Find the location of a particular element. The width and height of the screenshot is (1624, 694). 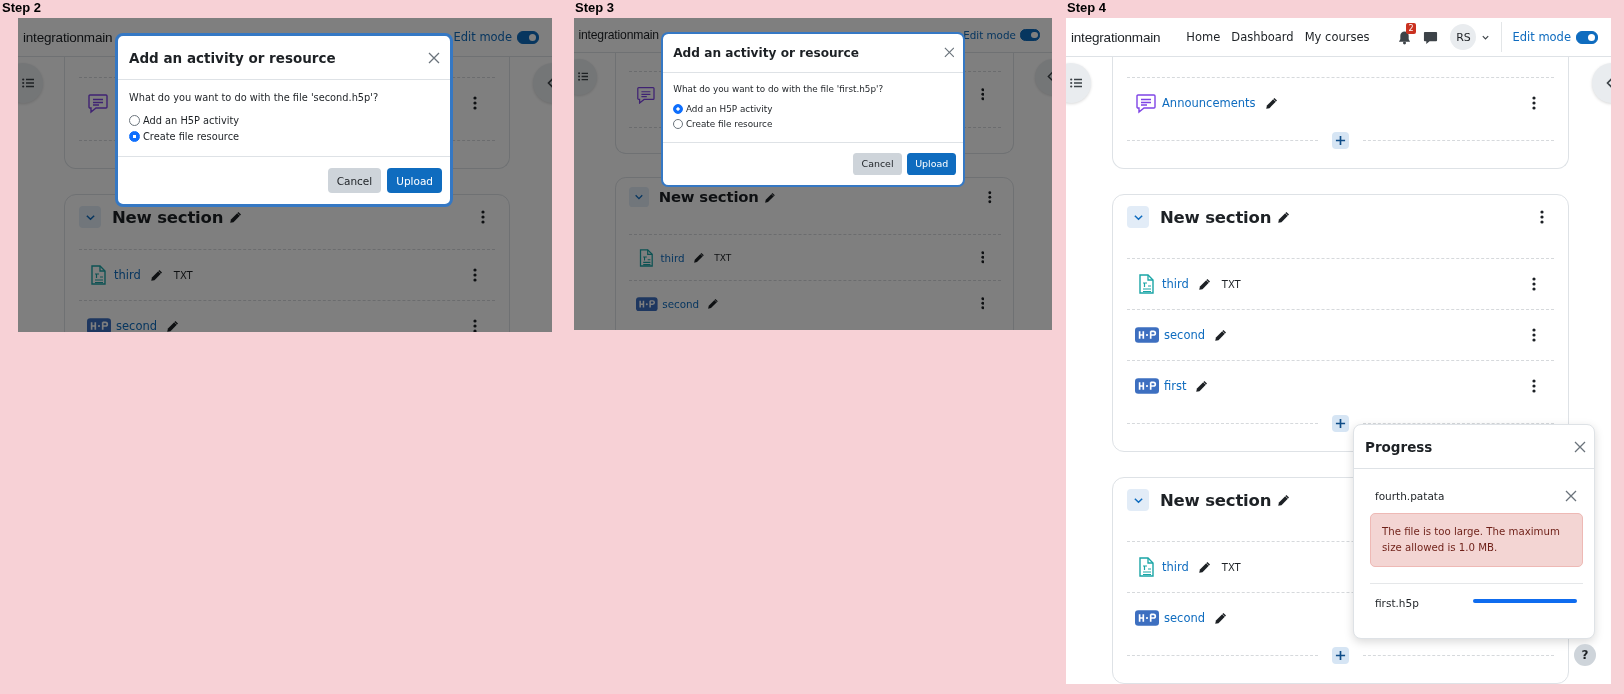

chat-icon is located at coordinates (1431, 37).